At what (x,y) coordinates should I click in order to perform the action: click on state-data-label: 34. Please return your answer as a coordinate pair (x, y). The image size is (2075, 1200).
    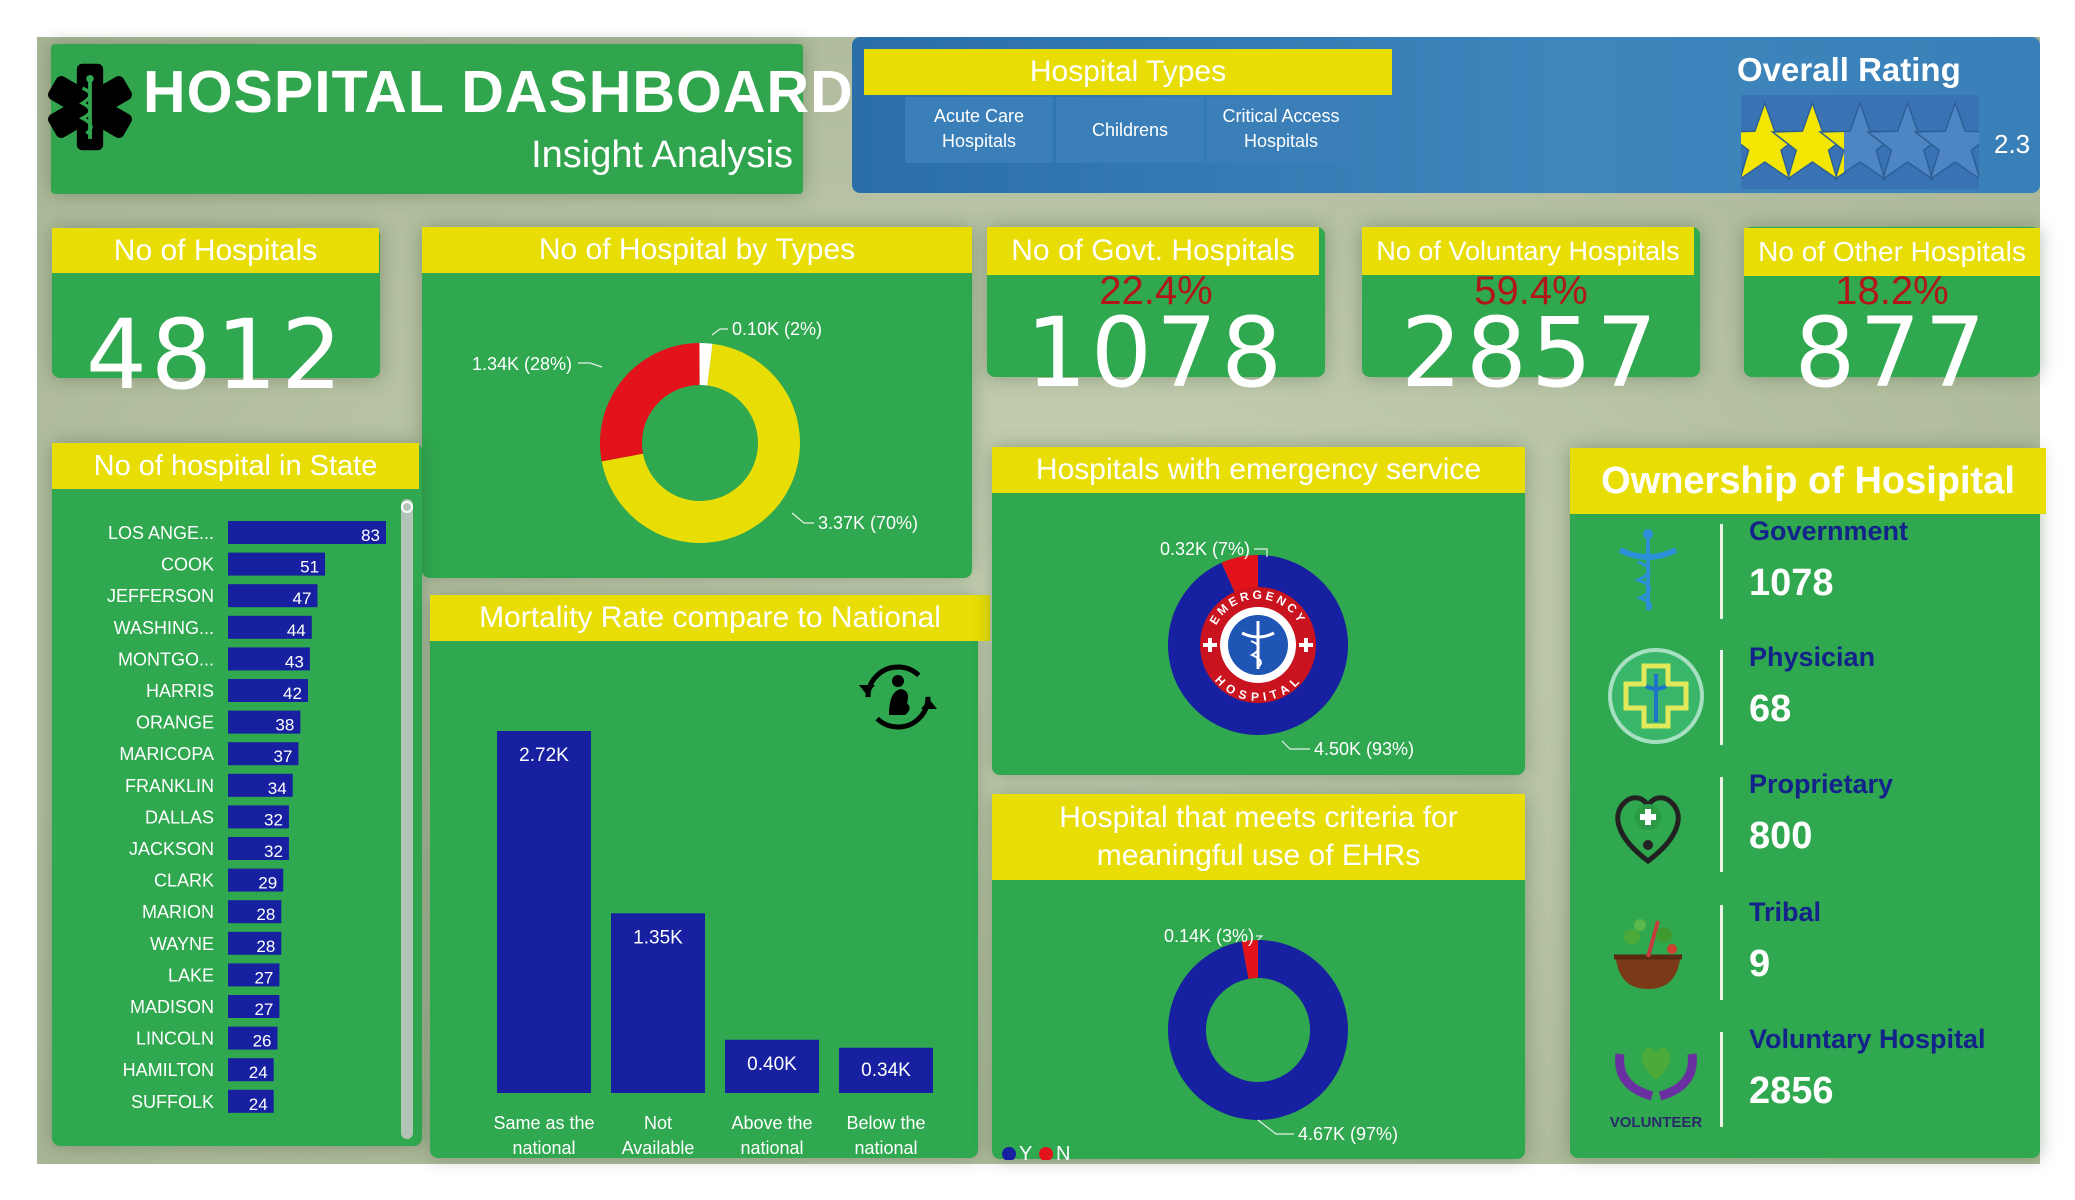
    Looking at the image, I should click on (277, 788).